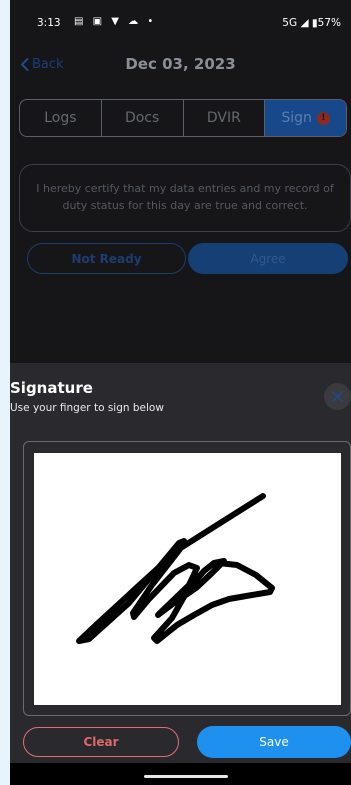 This screenshot has height=785, width=351. I want to click on tab-sign: Sign !, so click(305, 118).